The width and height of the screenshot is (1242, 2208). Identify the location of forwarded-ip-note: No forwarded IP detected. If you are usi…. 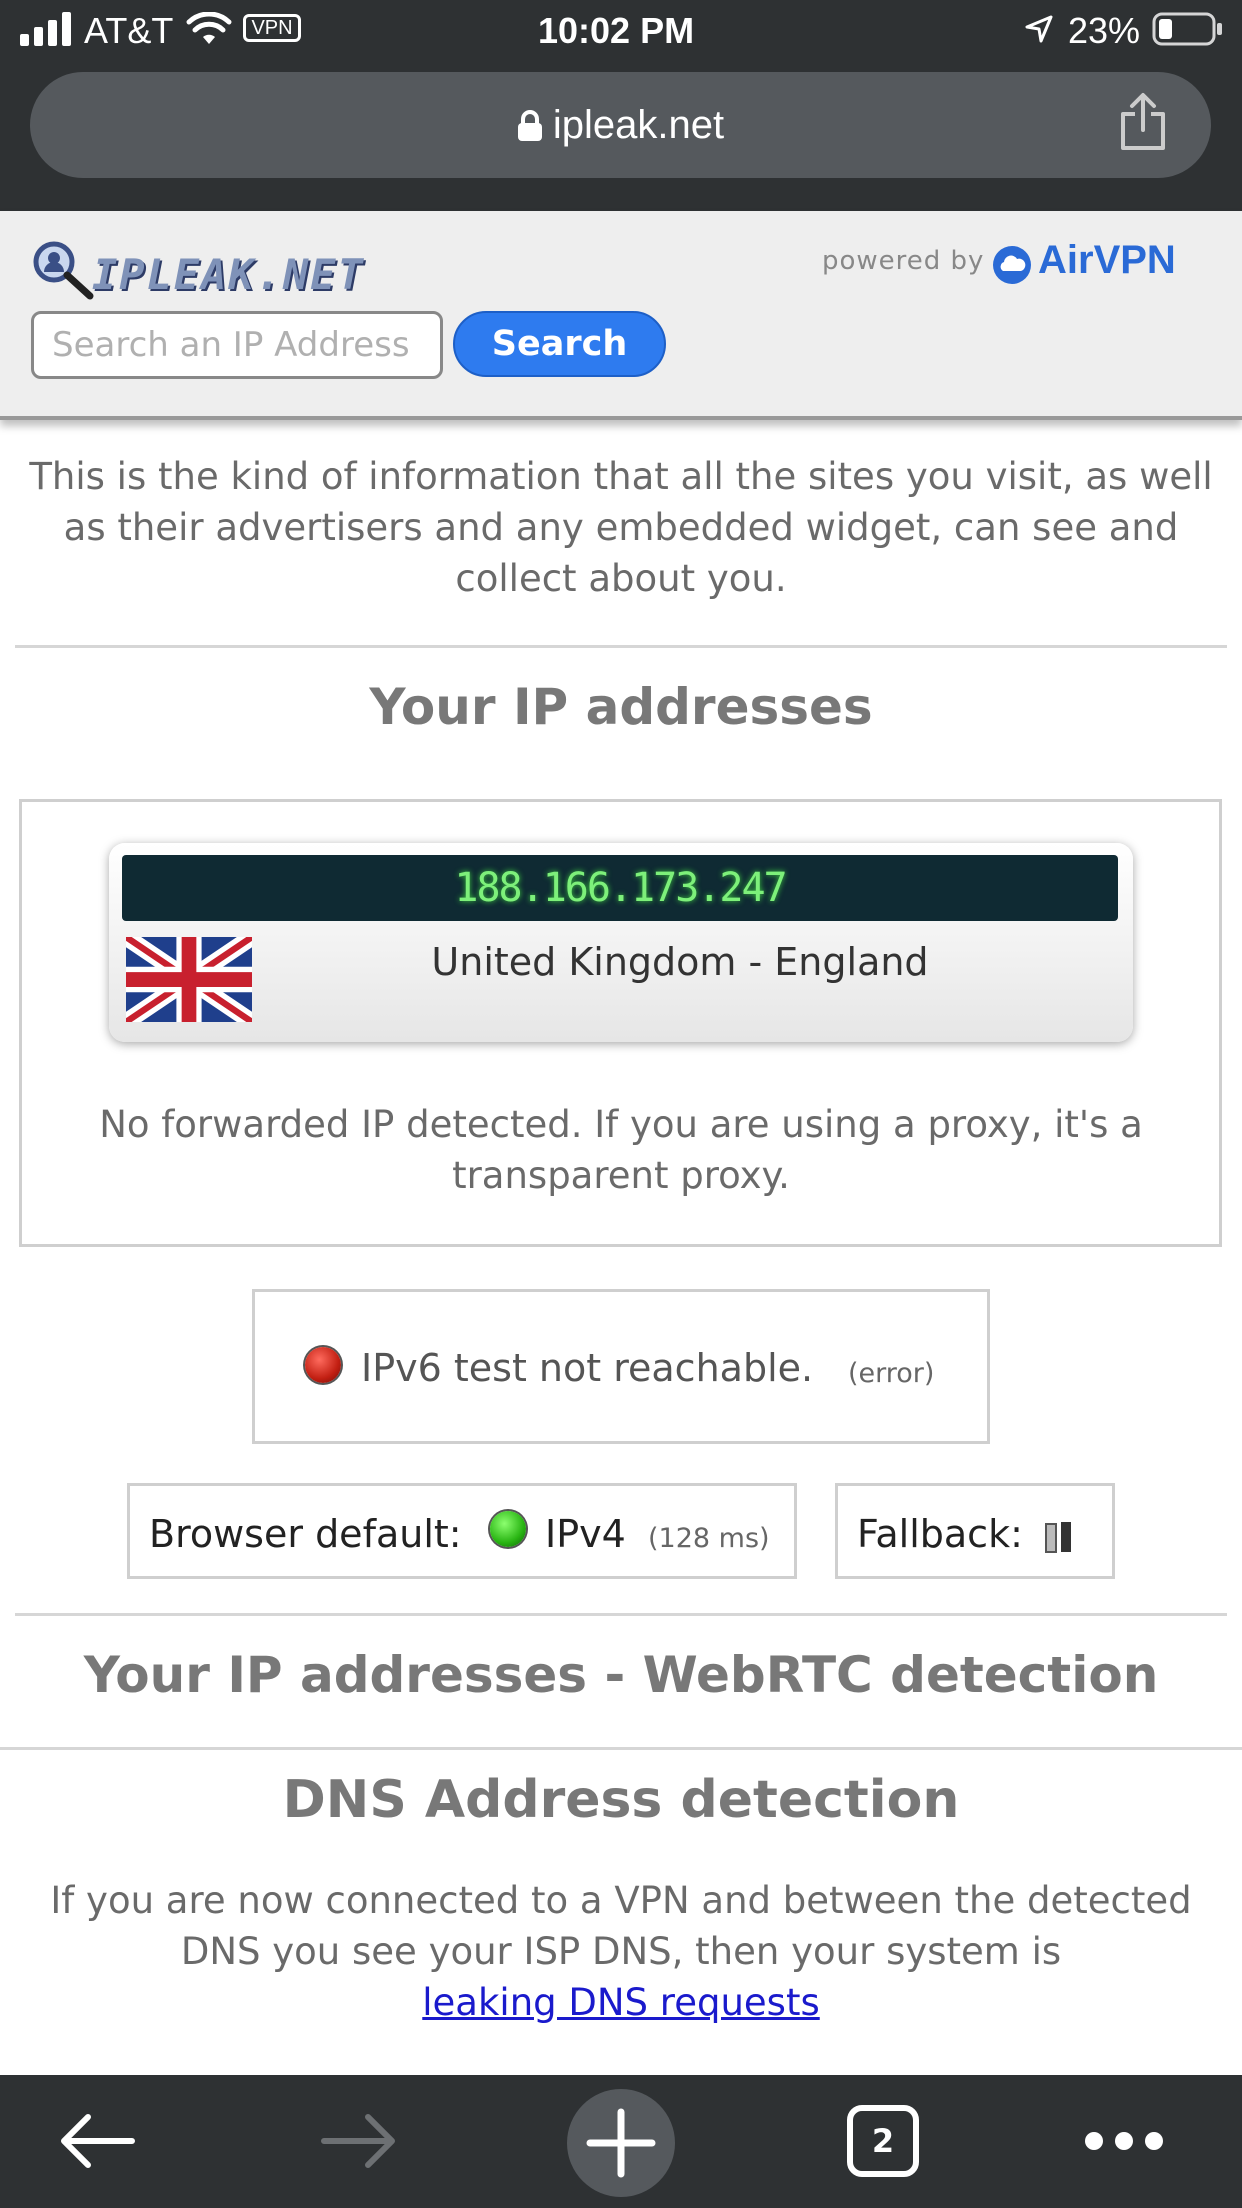
(621, 1150).